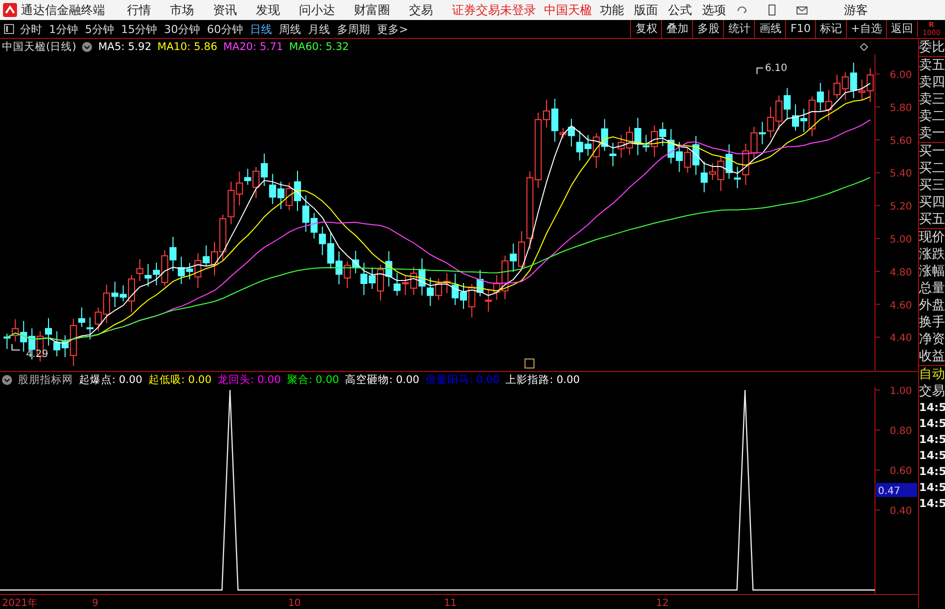 This screenshot has width=945, height=609. What do you see at coordinates (932, 202) in the screenshot?
I see `quote-label: 买四` at bounding box center [932, 202].